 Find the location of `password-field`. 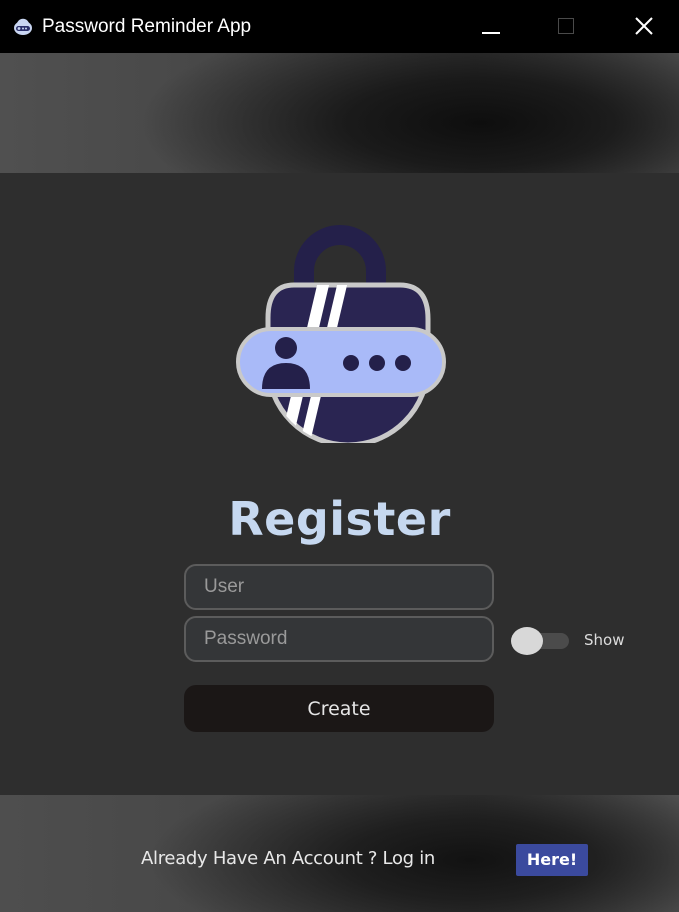

password-field is located at coordinates (339, 639).